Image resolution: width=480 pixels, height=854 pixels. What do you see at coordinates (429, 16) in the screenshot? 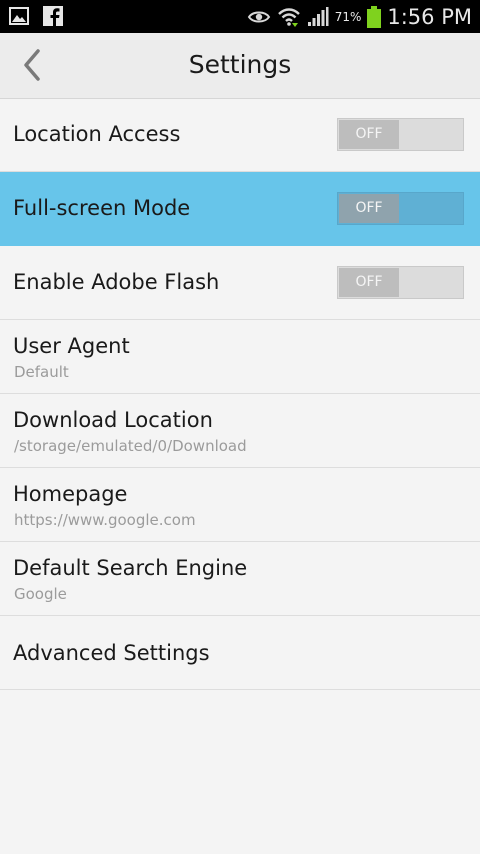
I see `clock: 1:56 PM` at bounding box center [429, 16].